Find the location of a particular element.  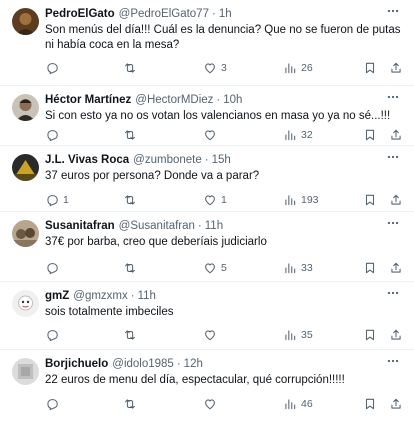

user-handle: @zumbonete is located at coordinates (167, 160).